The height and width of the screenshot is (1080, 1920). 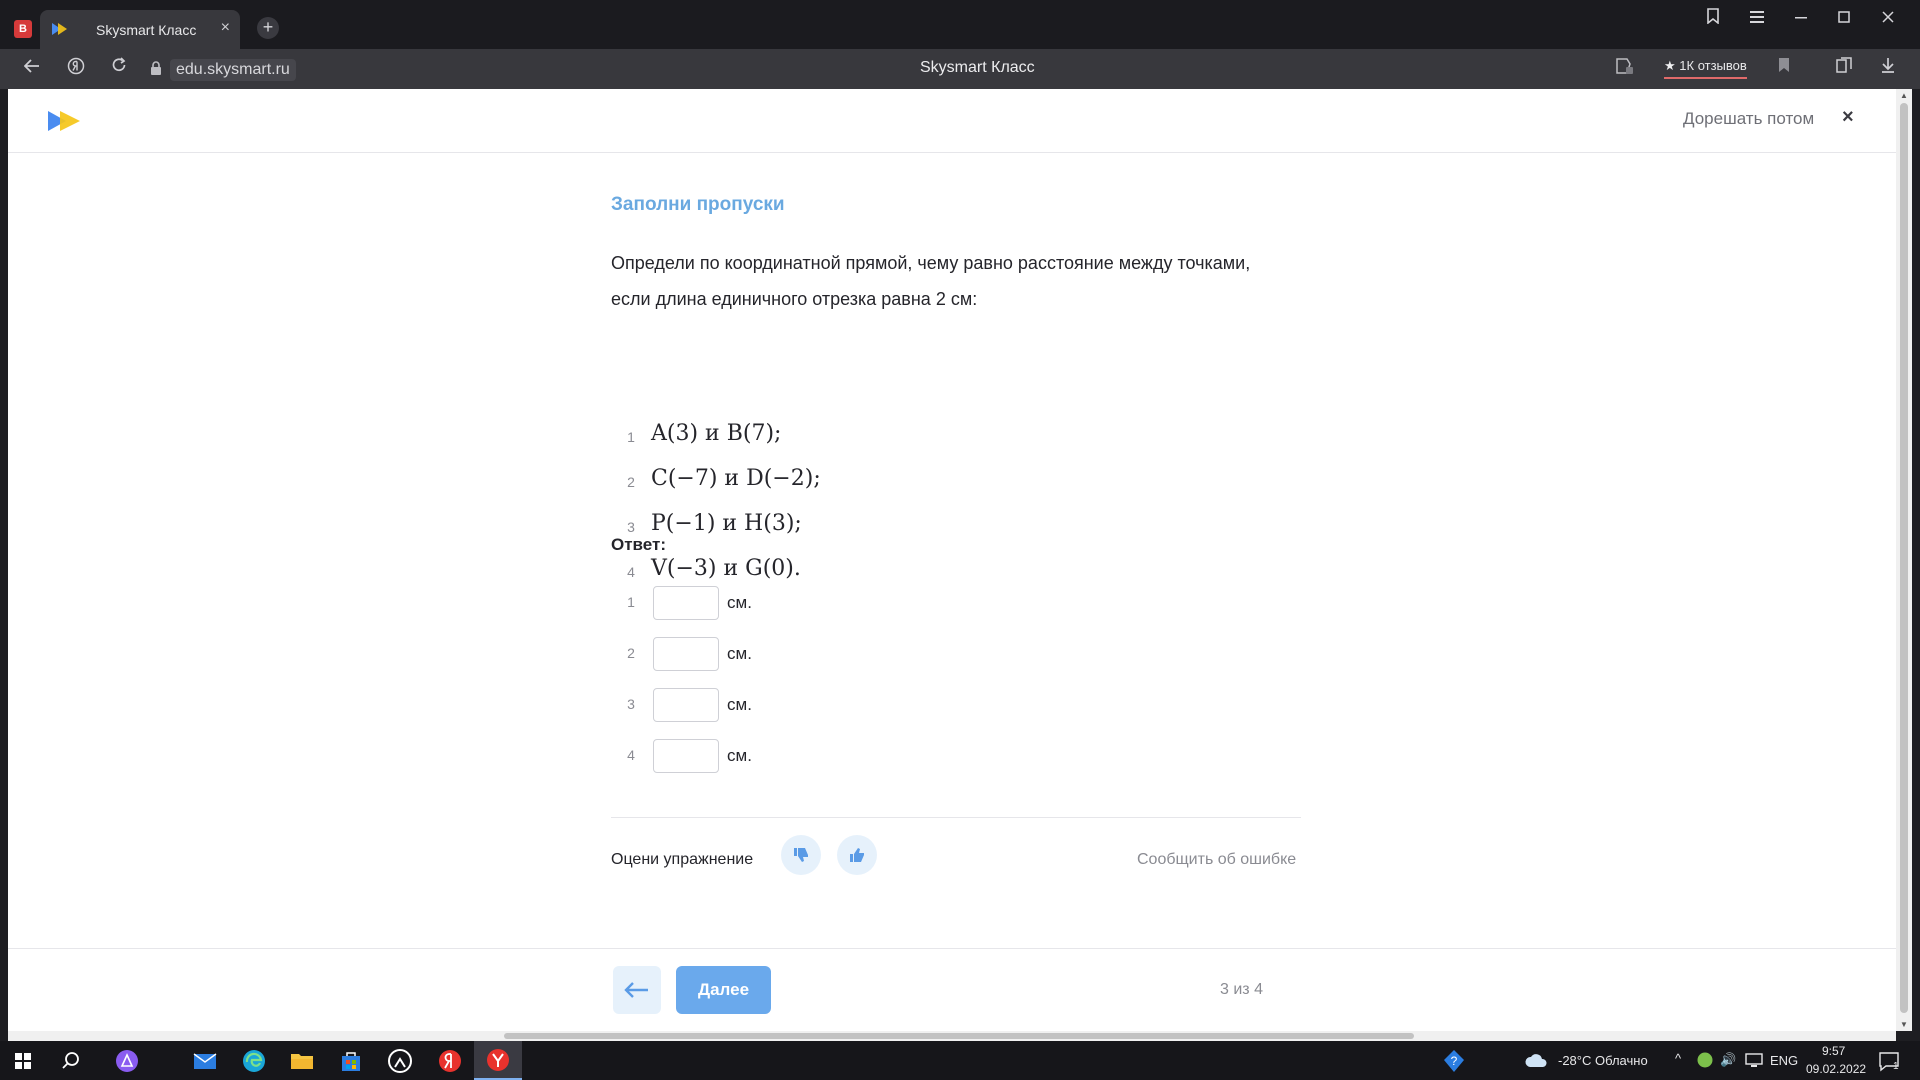 What do you see at coordinates (1748, 119) in the screenshot?
I see `solve-later-link: Дорешать потом` at bounding box center [1748, 119].